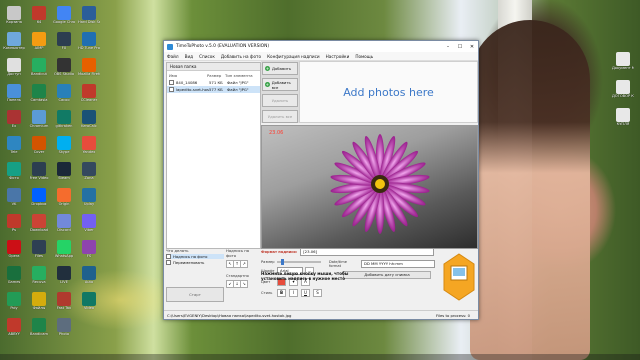  Describe the element at coordinates (239, 75) in the screenshot. I see `column-type: Тип элемента` at that location.